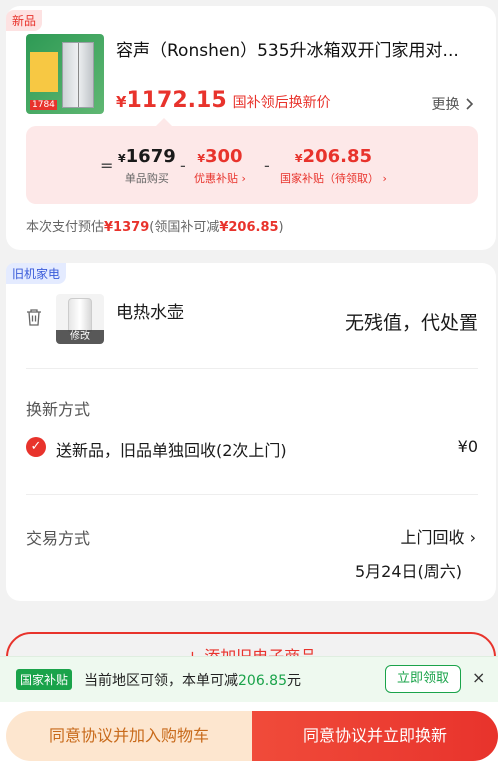 The width and height of the screenshot is (498, 763). What do you see at coordinates (408, 570) in the screenshot?
I see `pickup-date: 5月24日(周六)` at bounding box center [408, 570].